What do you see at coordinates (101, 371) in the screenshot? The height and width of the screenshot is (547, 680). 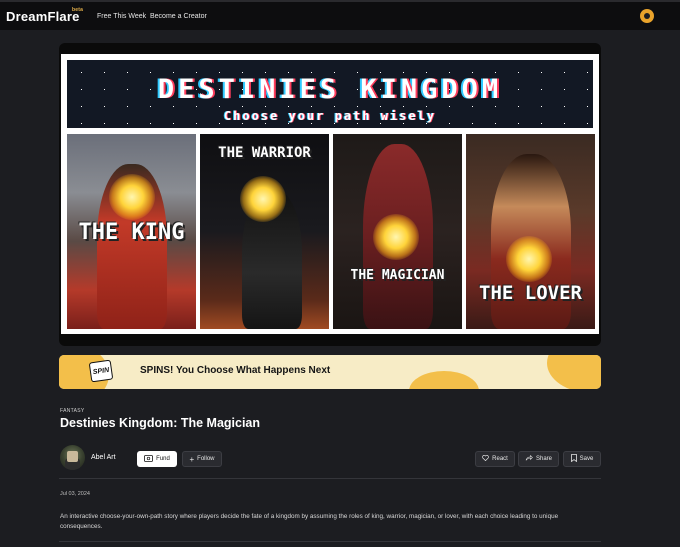 I see `spin-badge-icon: SPIN` at bounding box center [101, 371].